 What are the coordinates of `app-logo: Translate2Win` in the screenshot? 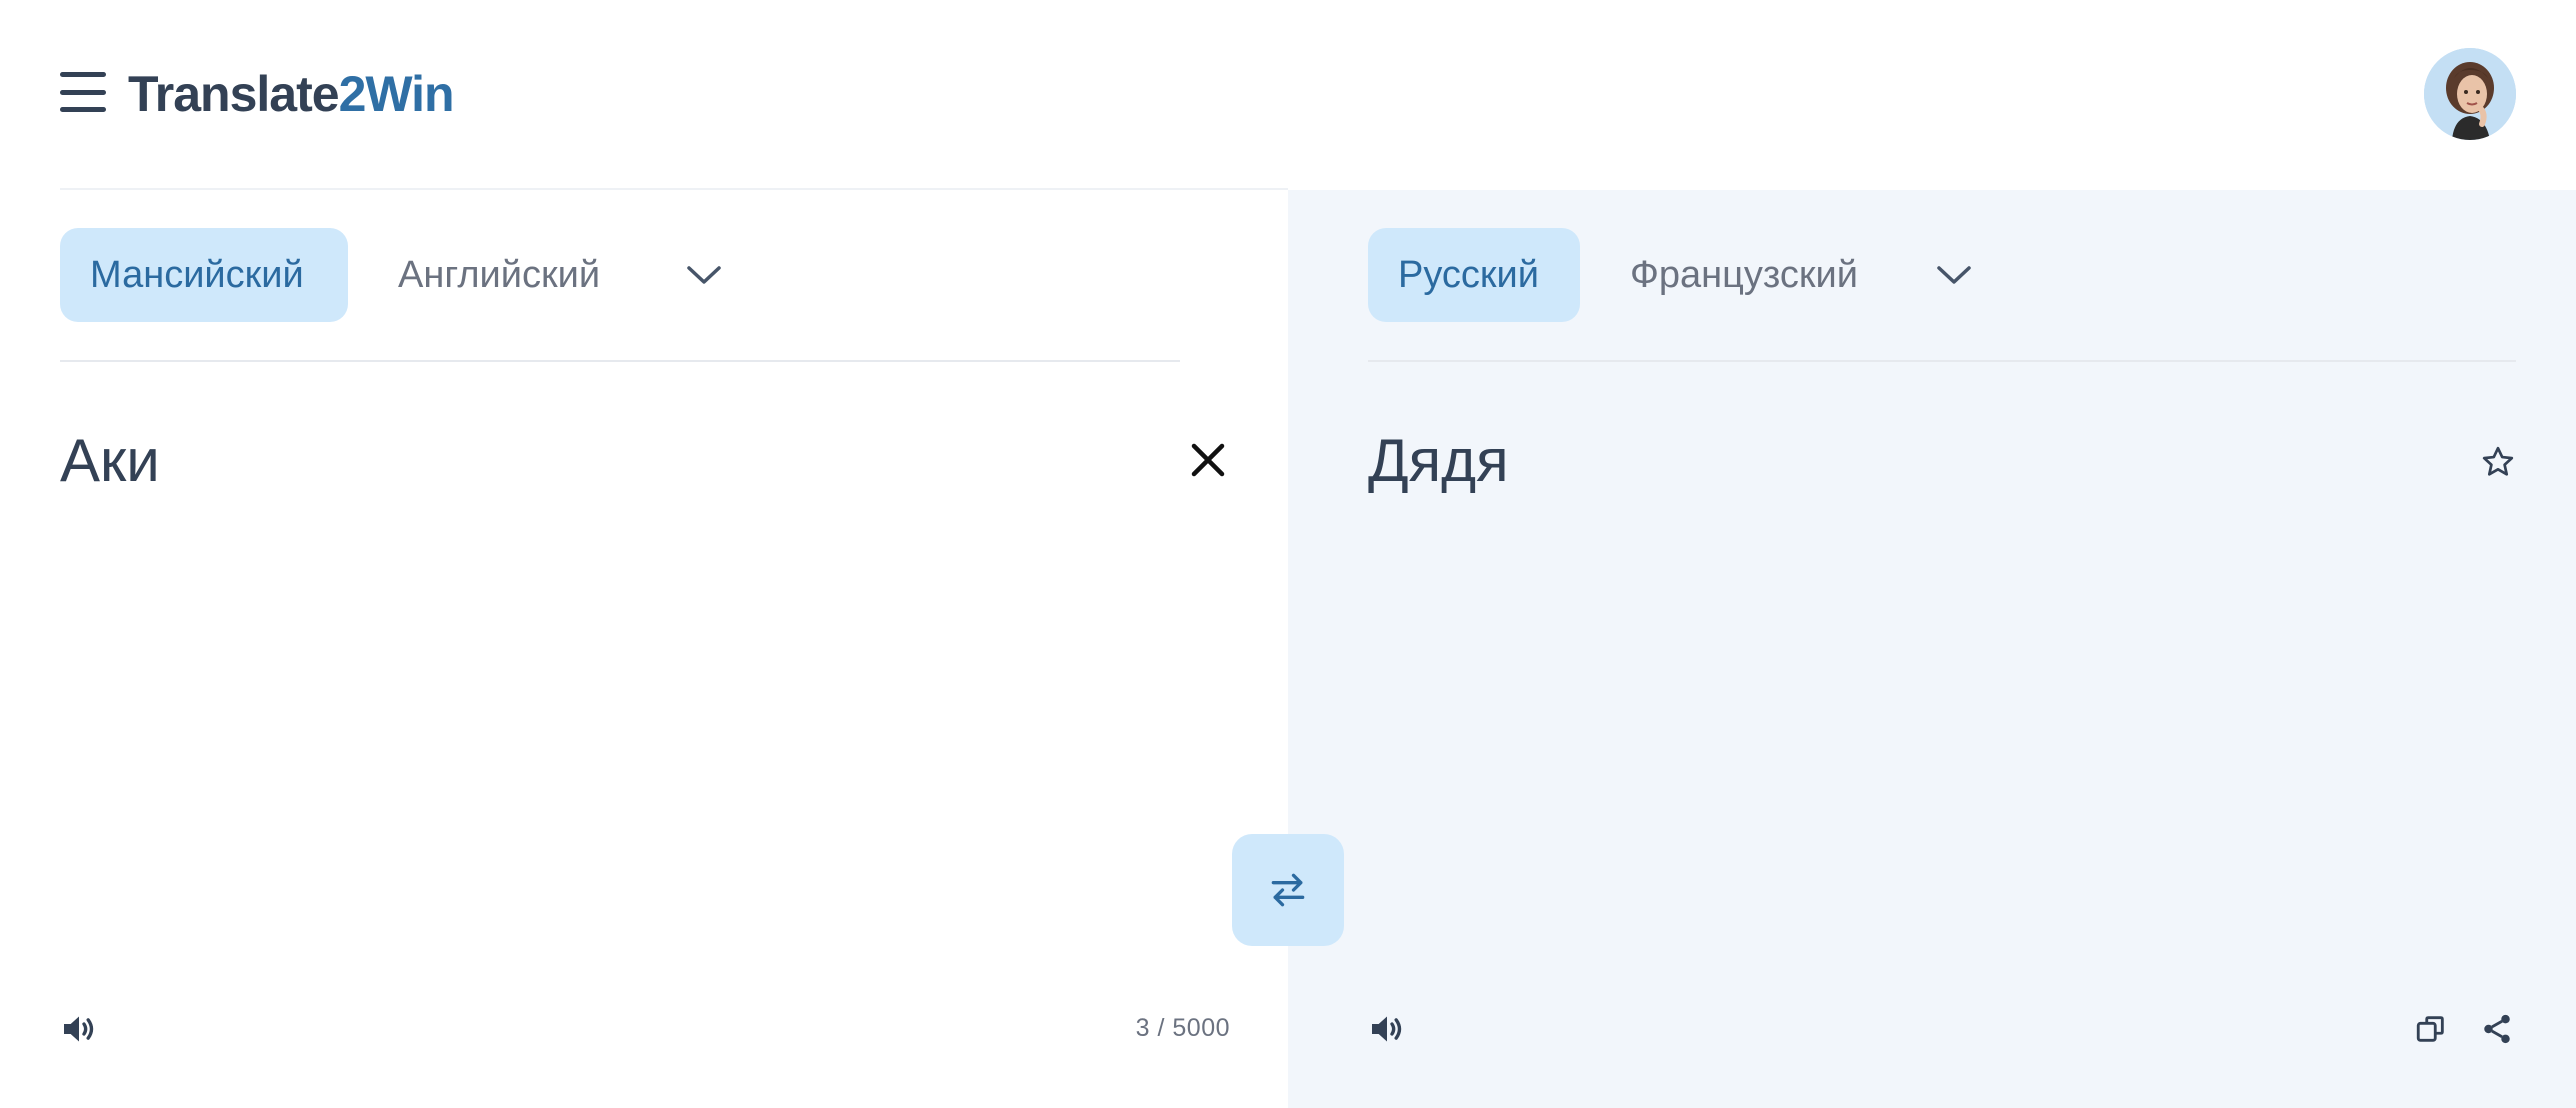 It's located at (291, 94).